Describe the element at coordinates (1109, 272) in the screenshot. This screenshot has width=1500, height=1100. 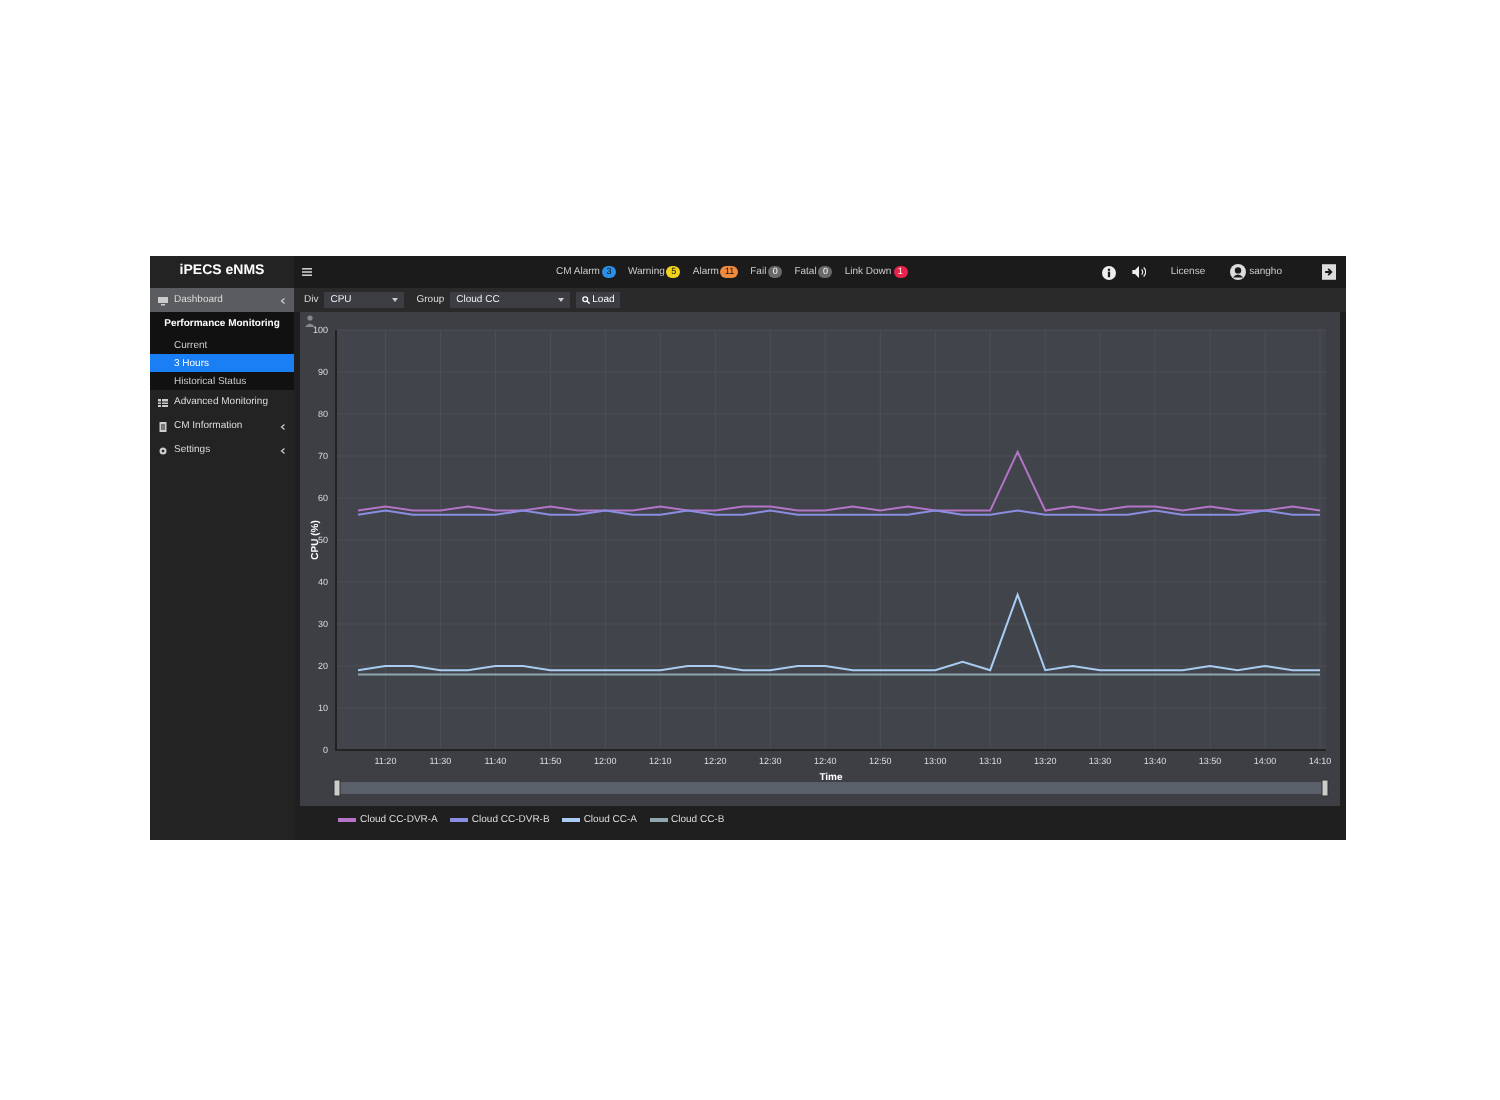
I see `info-icon` at that location.